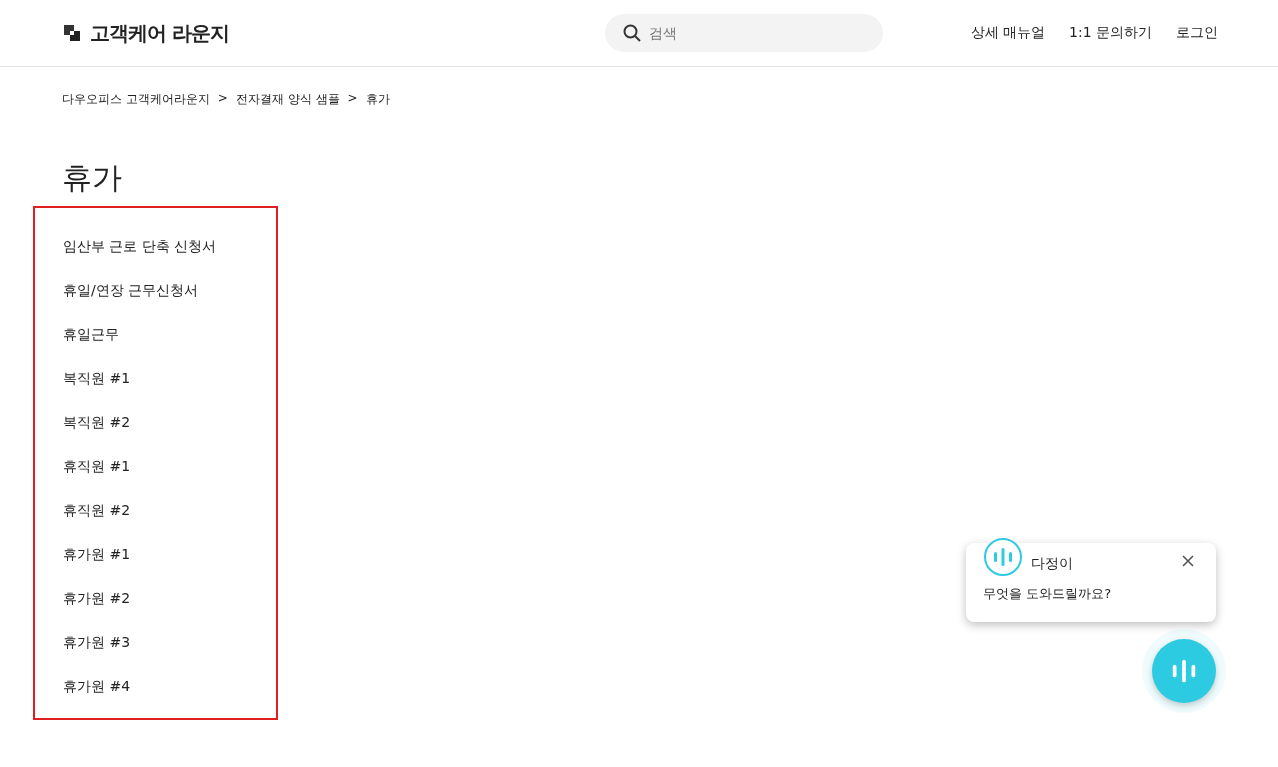  I want to click on search-field: 검색, so click(743, 33).